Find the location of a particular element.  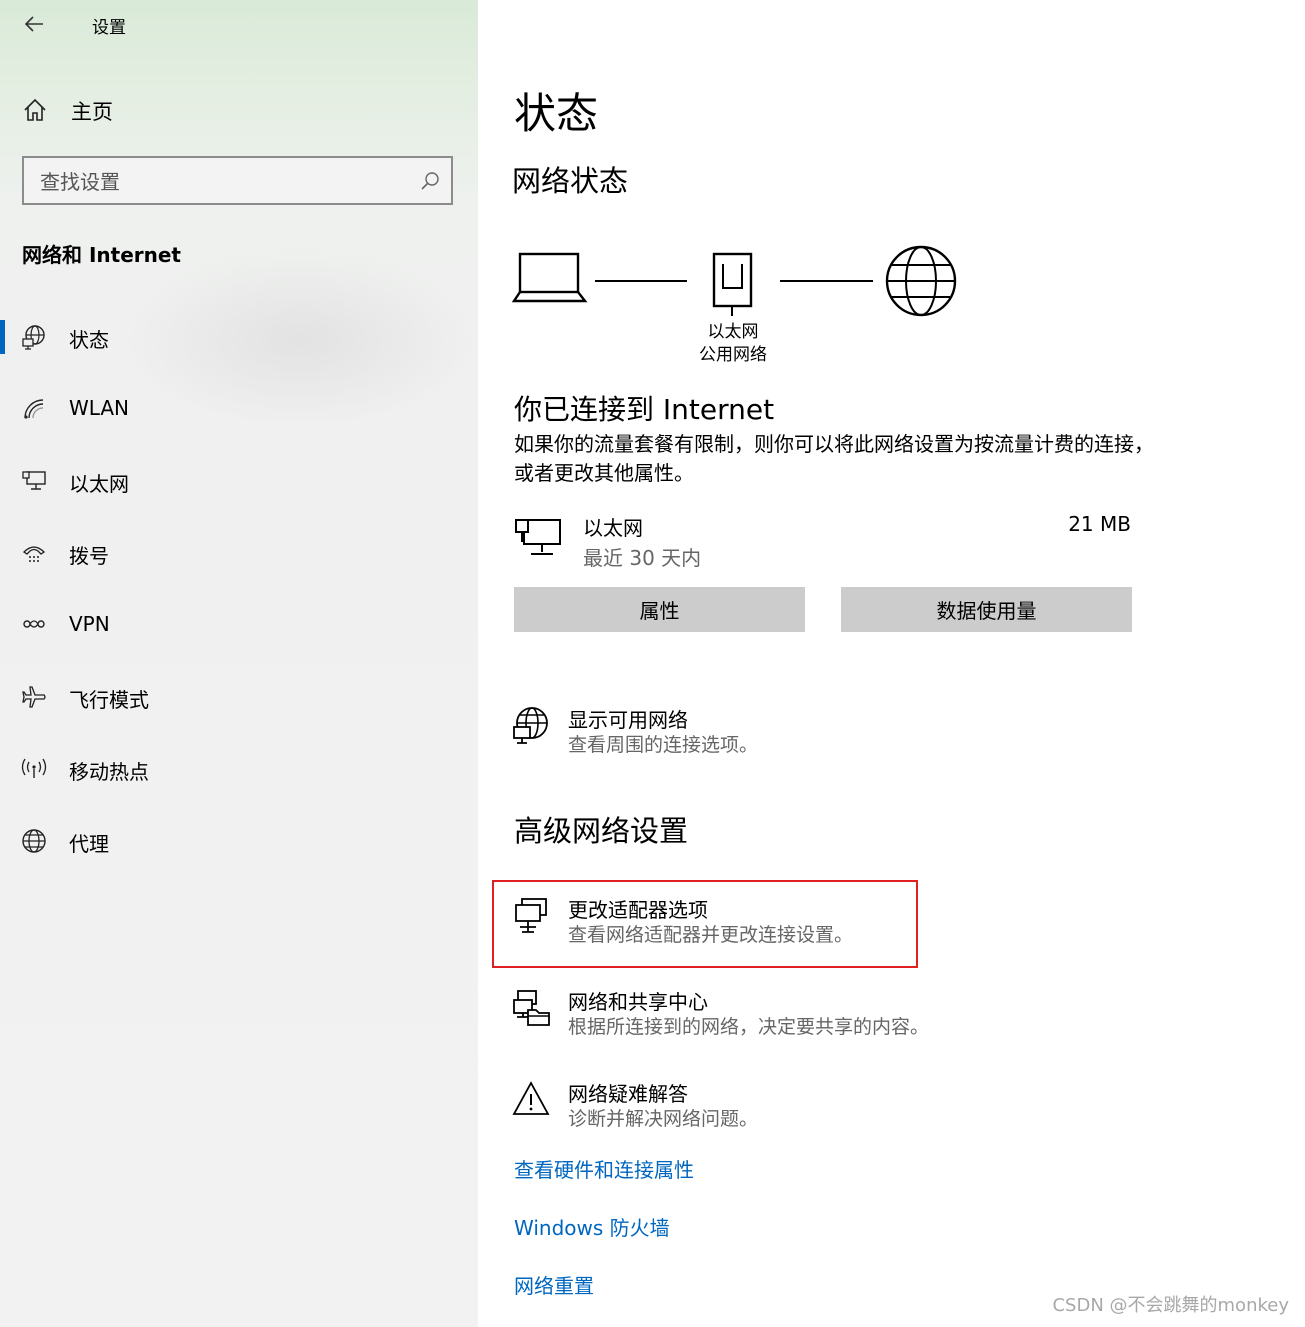

sidebar-item-label: 以太网 is located at coordinates (99, 484).